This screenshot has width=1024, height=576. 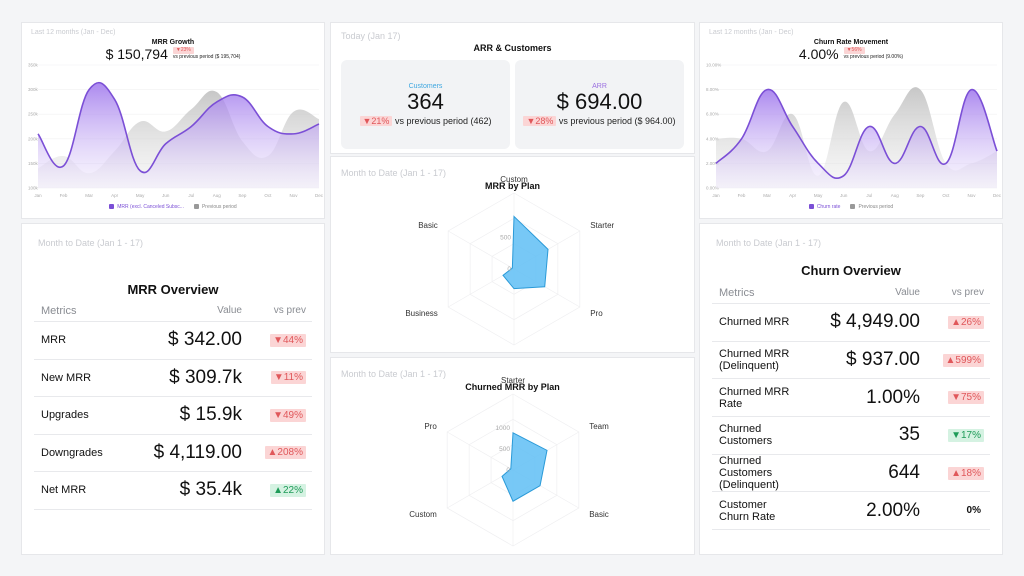 I want to click on radar-category-label: Pro, so click(x=596, y=313).